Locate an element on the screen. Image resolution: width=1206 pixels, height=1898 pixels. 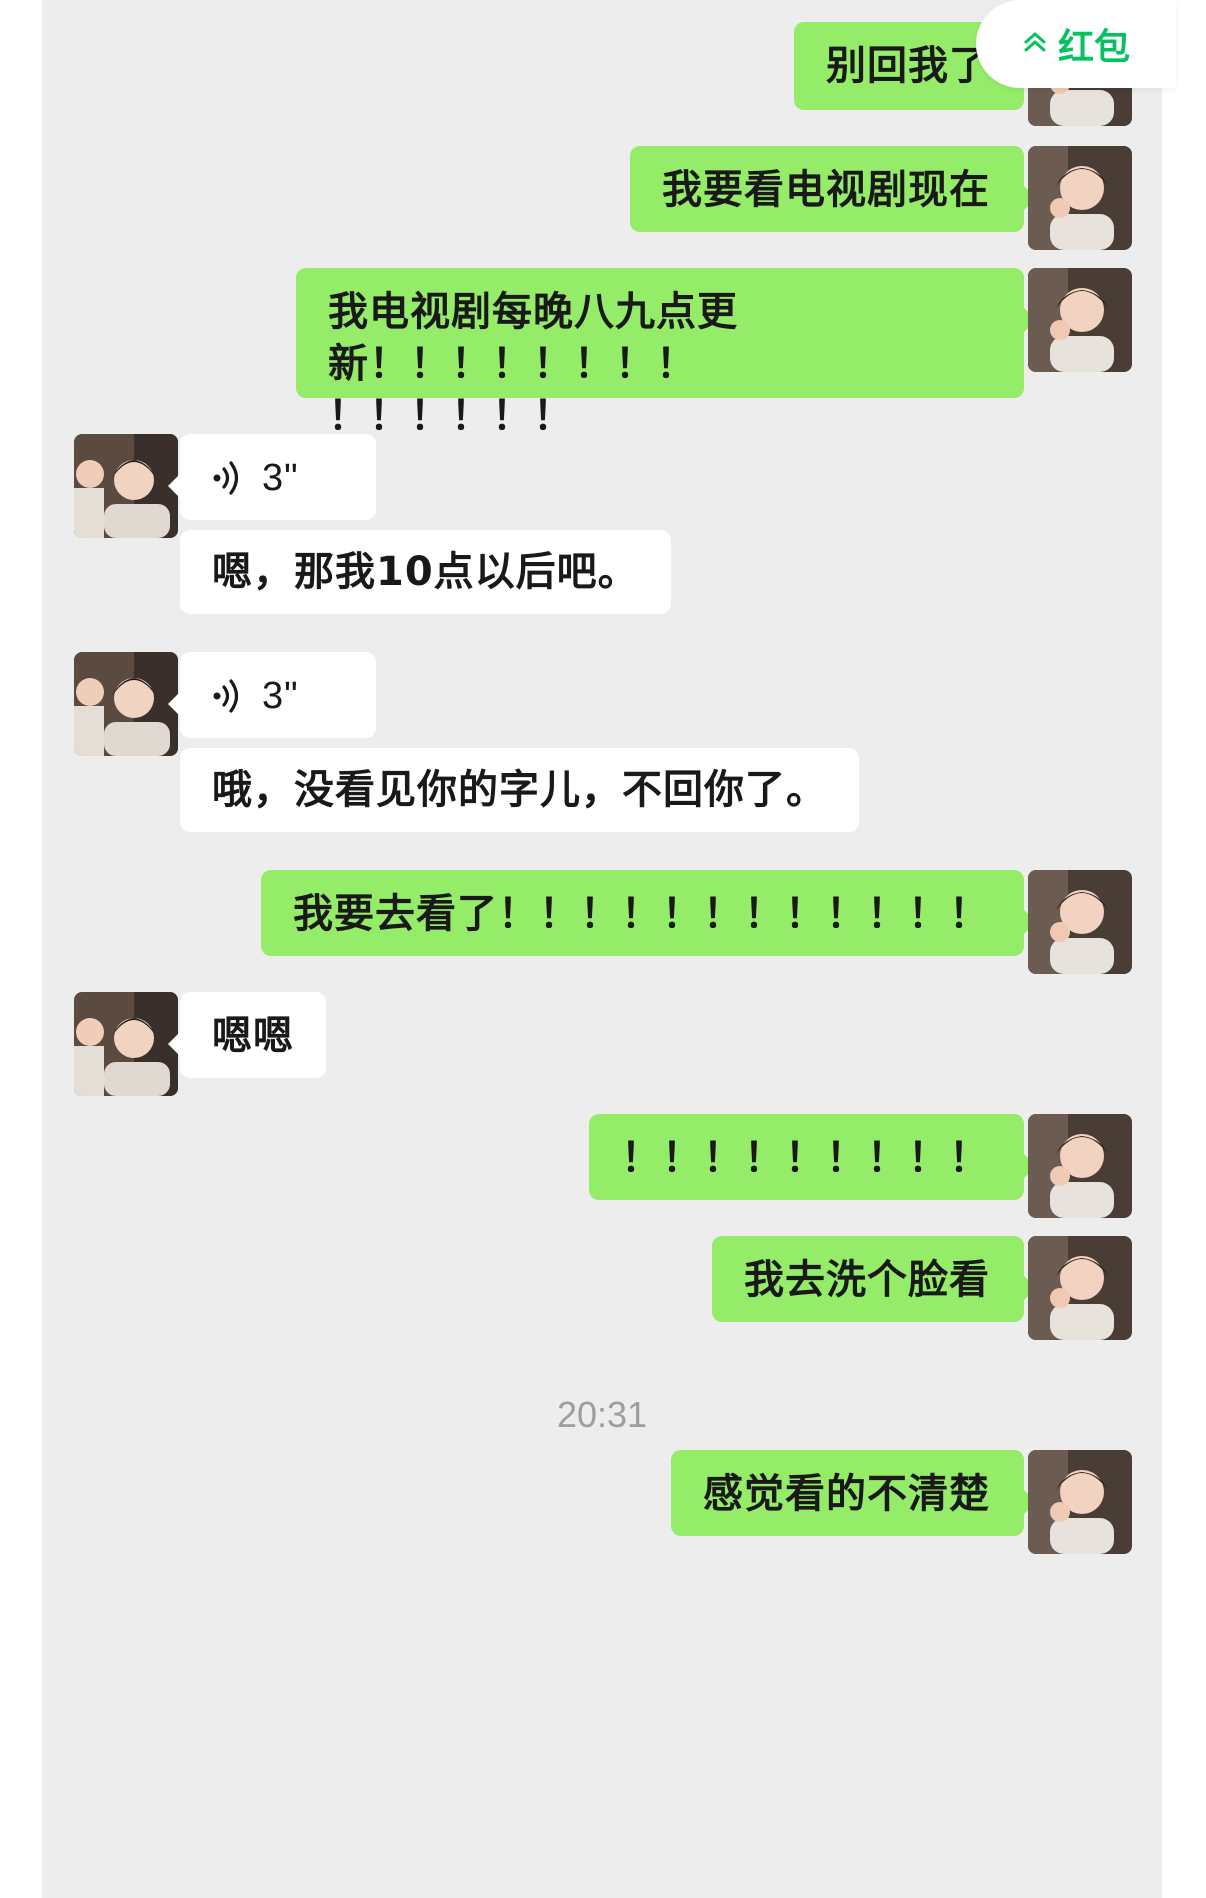
outgoing-message-bubble: 我电视剧每晚八九点更新！！！！！！！！ ！！！！！！ is located at coordinates (666, 353).